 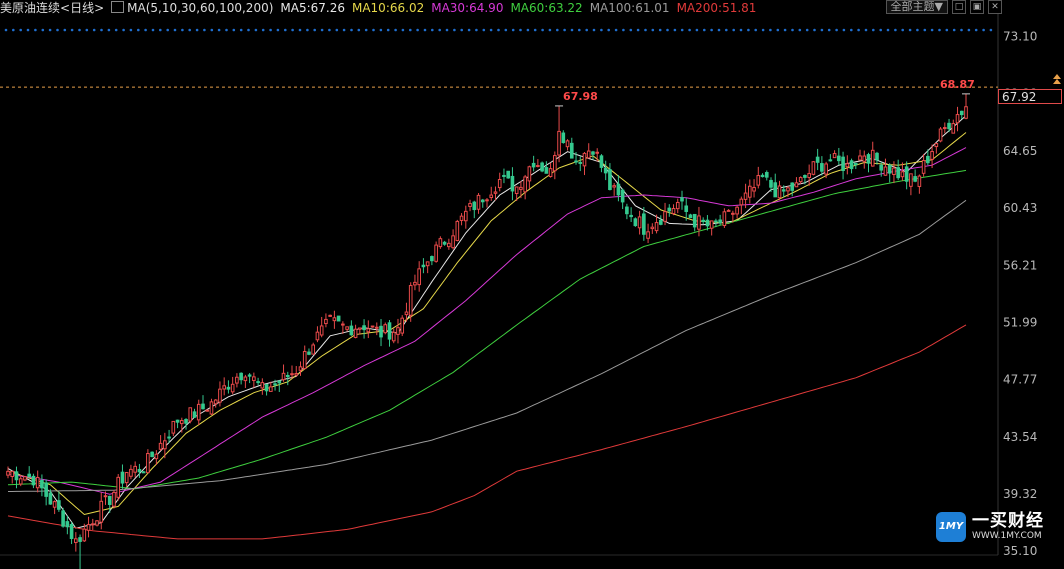 I want to click on fullscreen-icon: □, so click(x=959, y=7).